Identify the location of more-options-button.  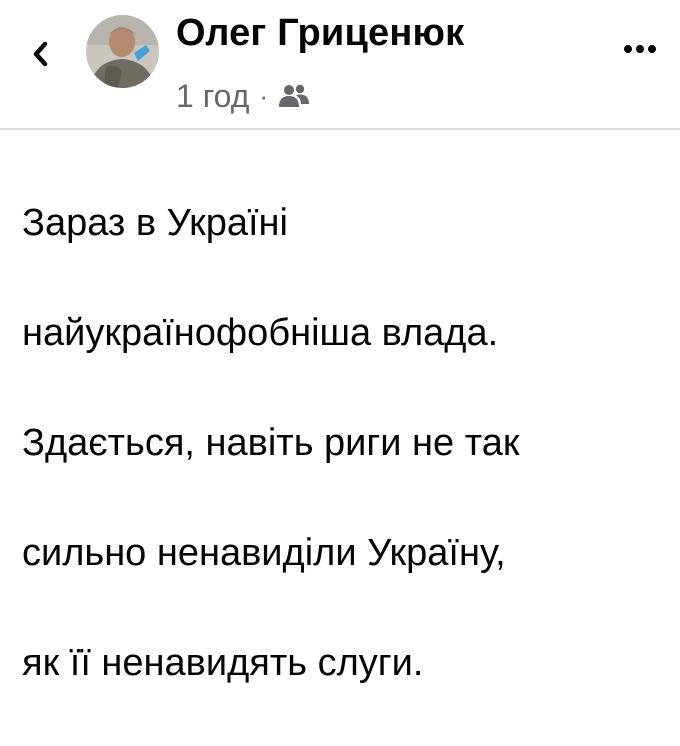
(640, 49).